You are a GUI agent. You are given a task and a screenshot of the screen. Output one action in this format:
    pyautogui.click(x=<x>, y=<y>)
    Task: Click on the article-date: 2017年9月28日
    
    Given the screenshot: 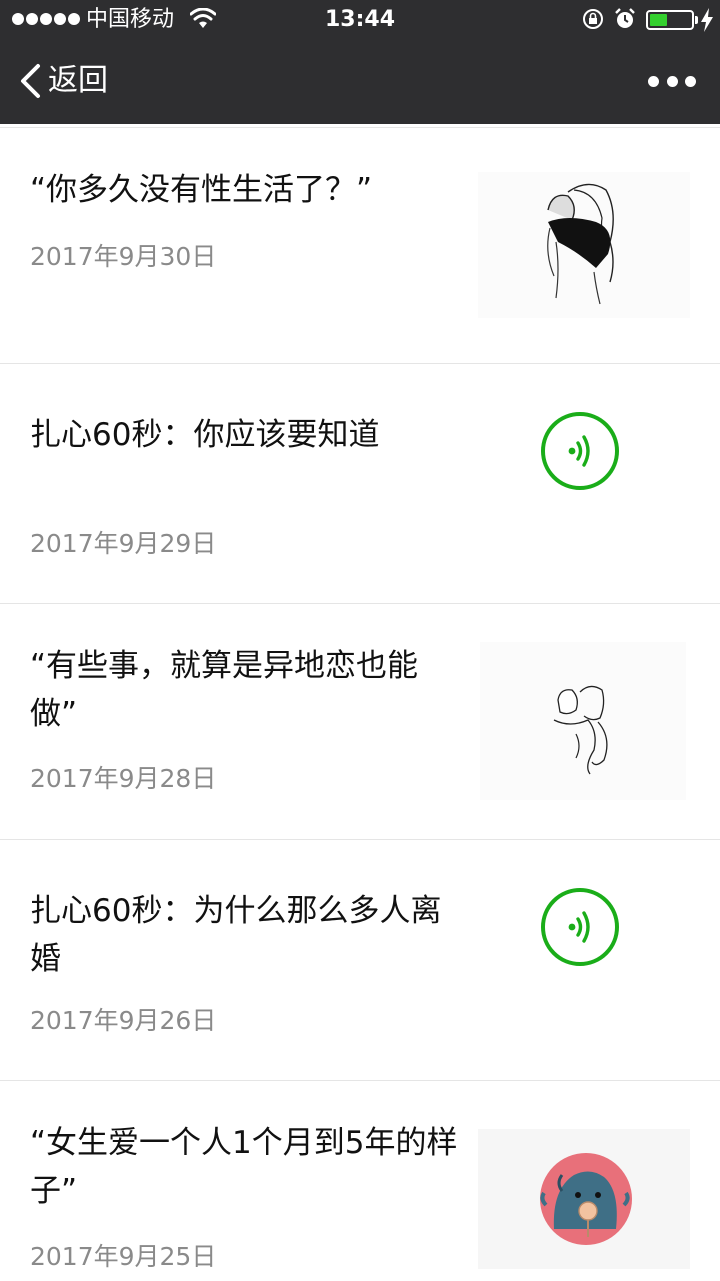 What is the action you would take?
    pyautogui.click(x=123, y=778)
    